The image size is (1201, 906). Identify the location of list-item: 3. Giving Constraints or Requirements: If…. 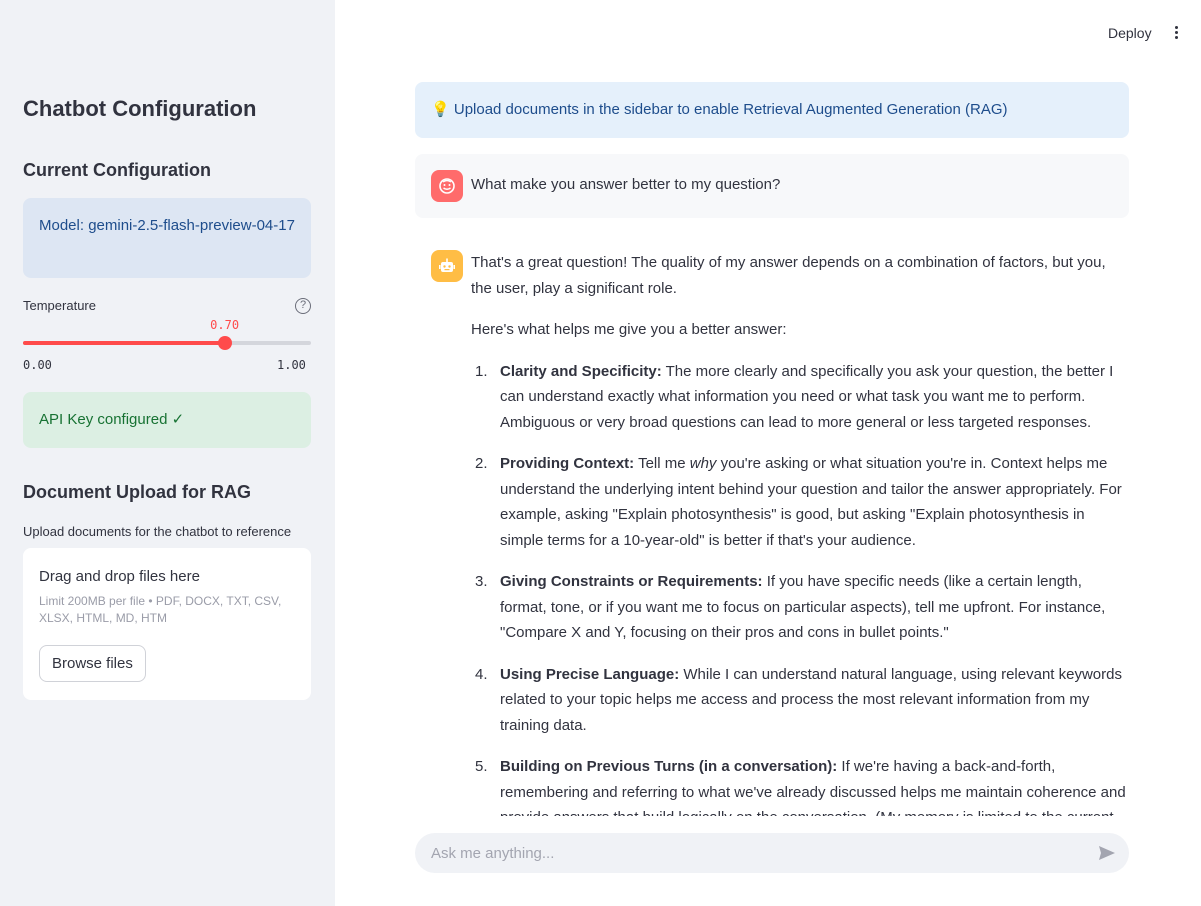
(800, 607).